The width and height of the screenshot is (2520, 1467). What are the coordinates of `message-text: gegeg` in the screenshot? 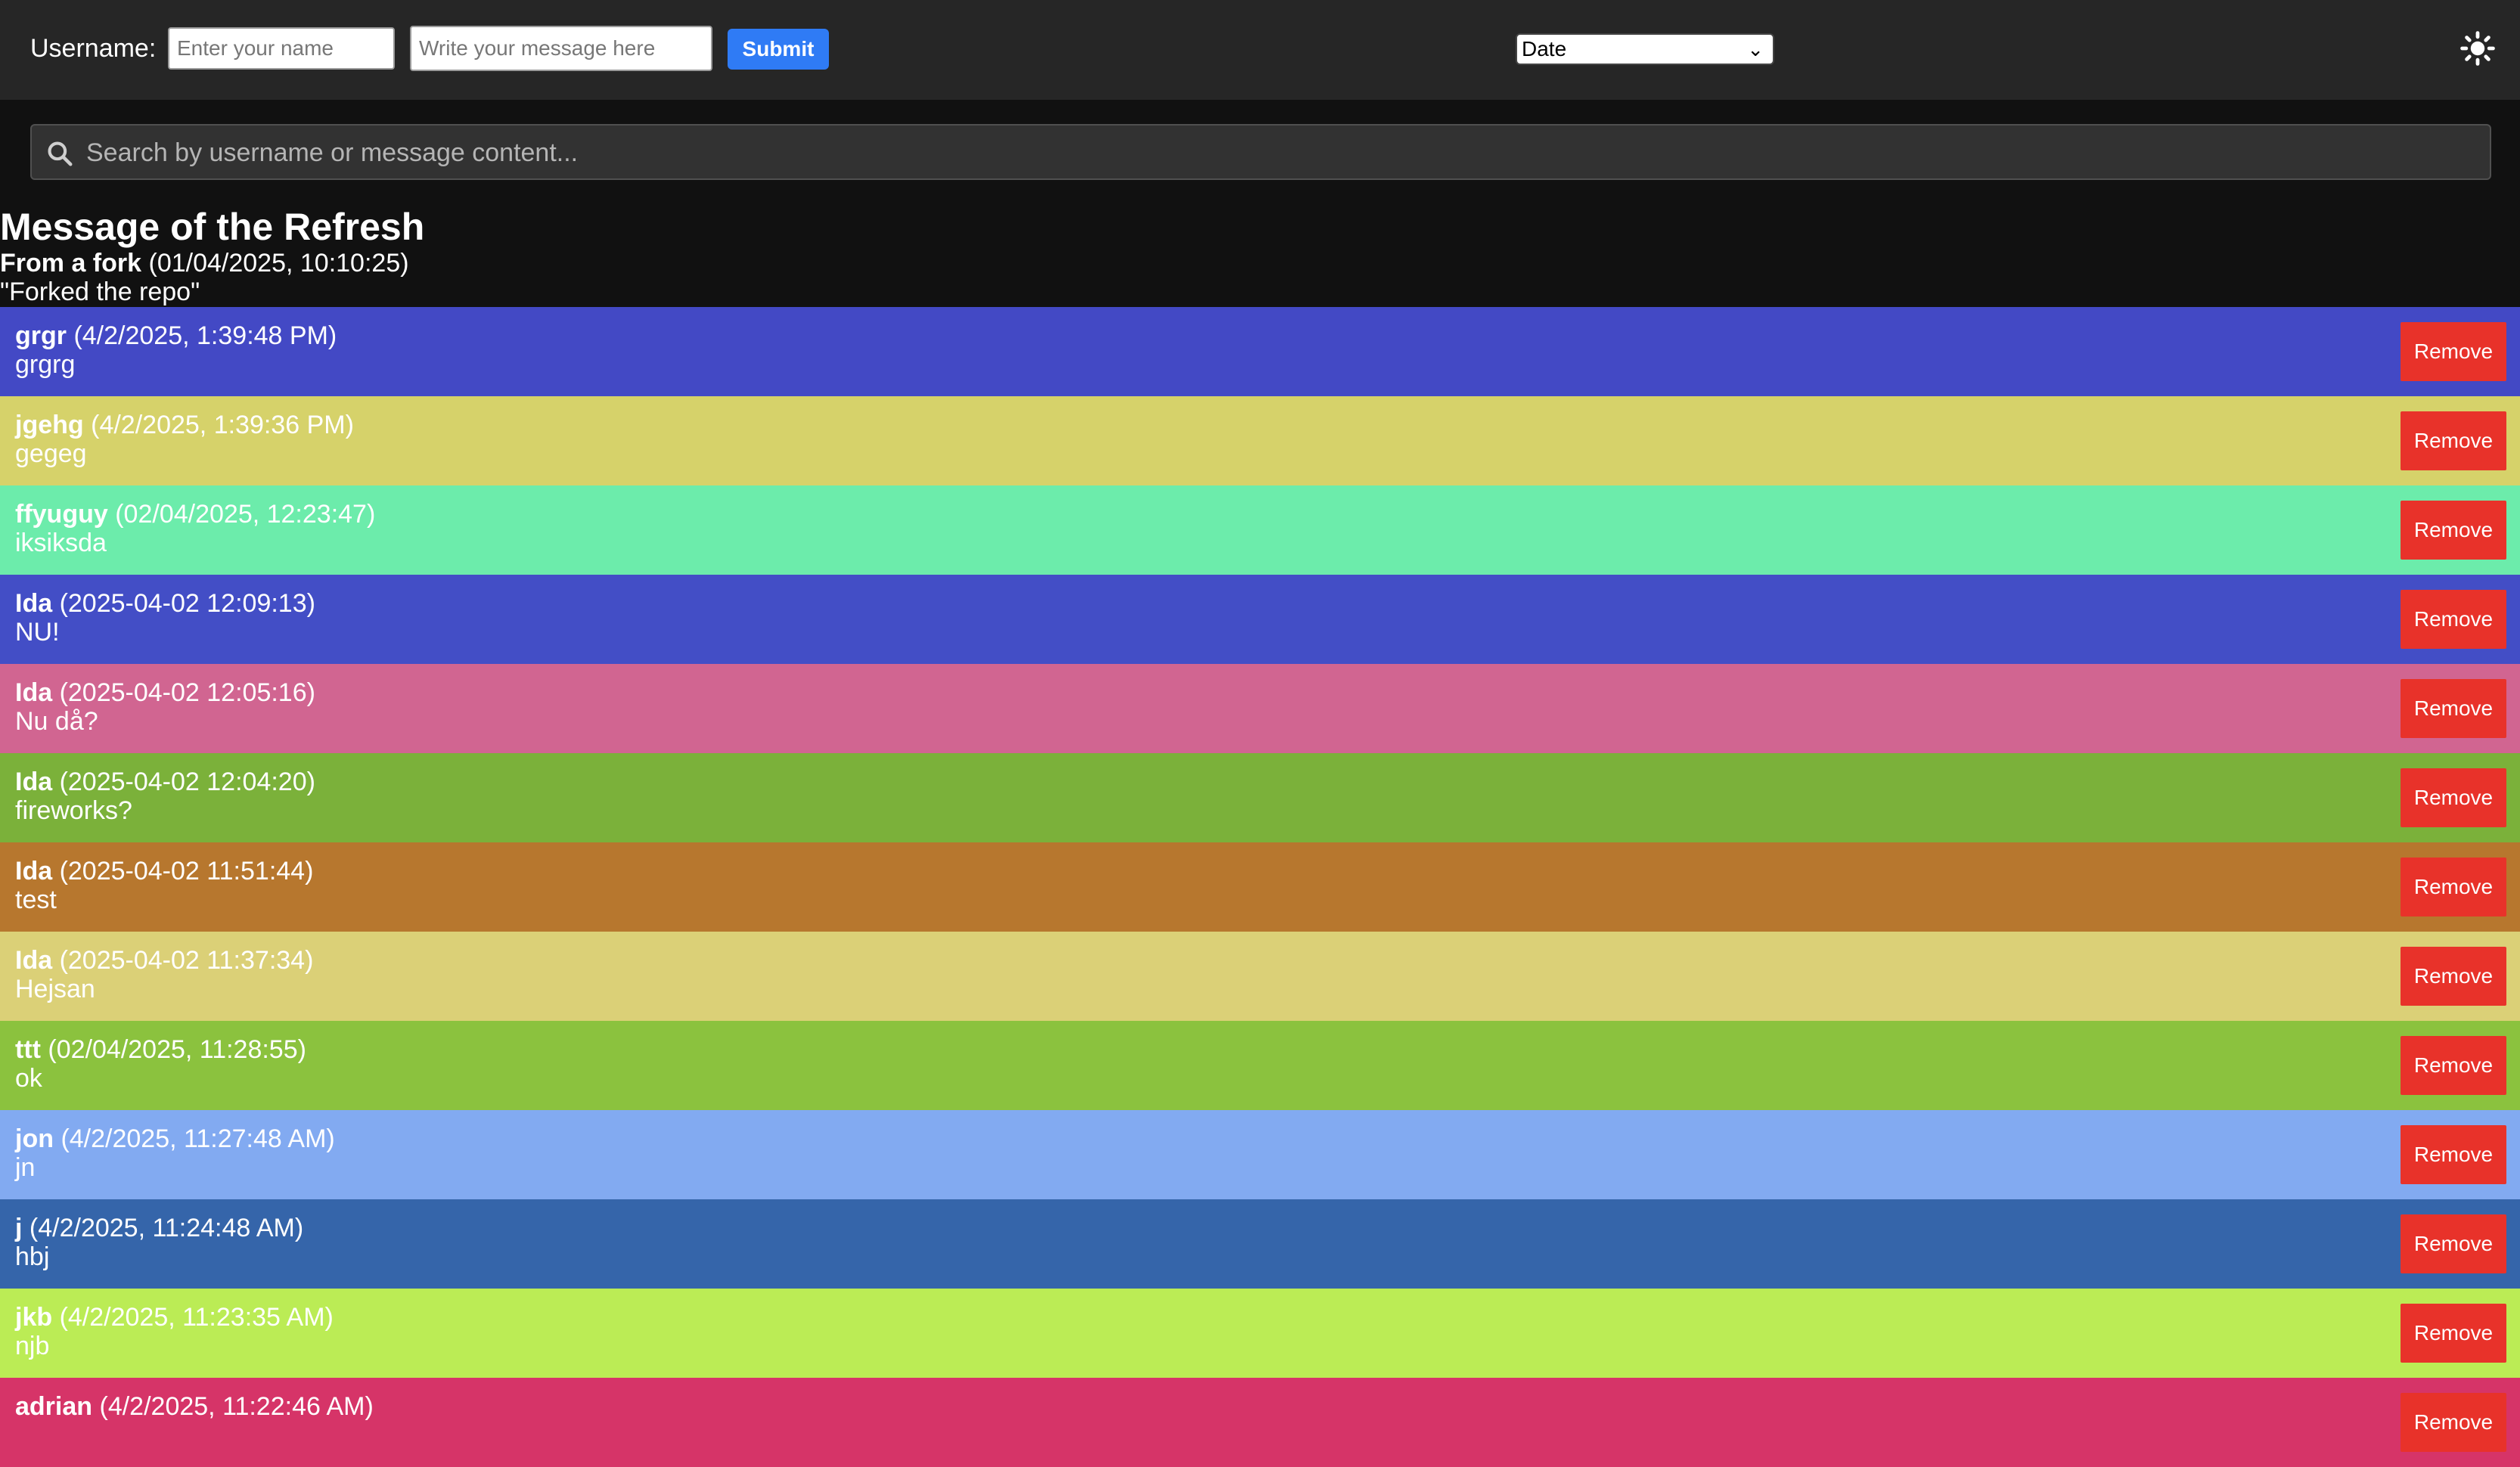 It's located at (51, 453).